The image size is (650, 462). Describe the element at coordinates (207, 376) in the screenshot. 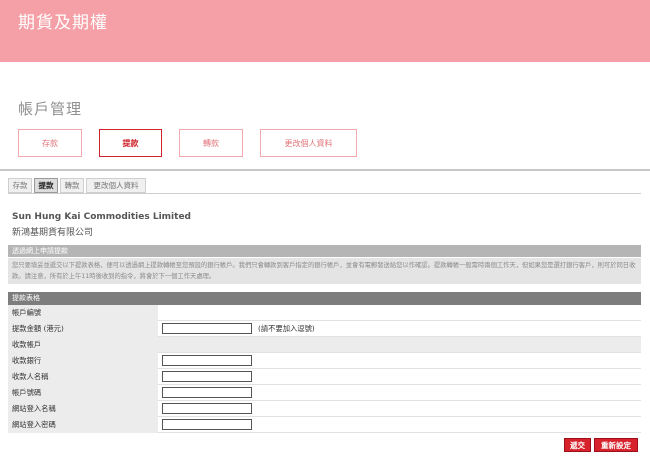

I see `payee-name-input` at that location.